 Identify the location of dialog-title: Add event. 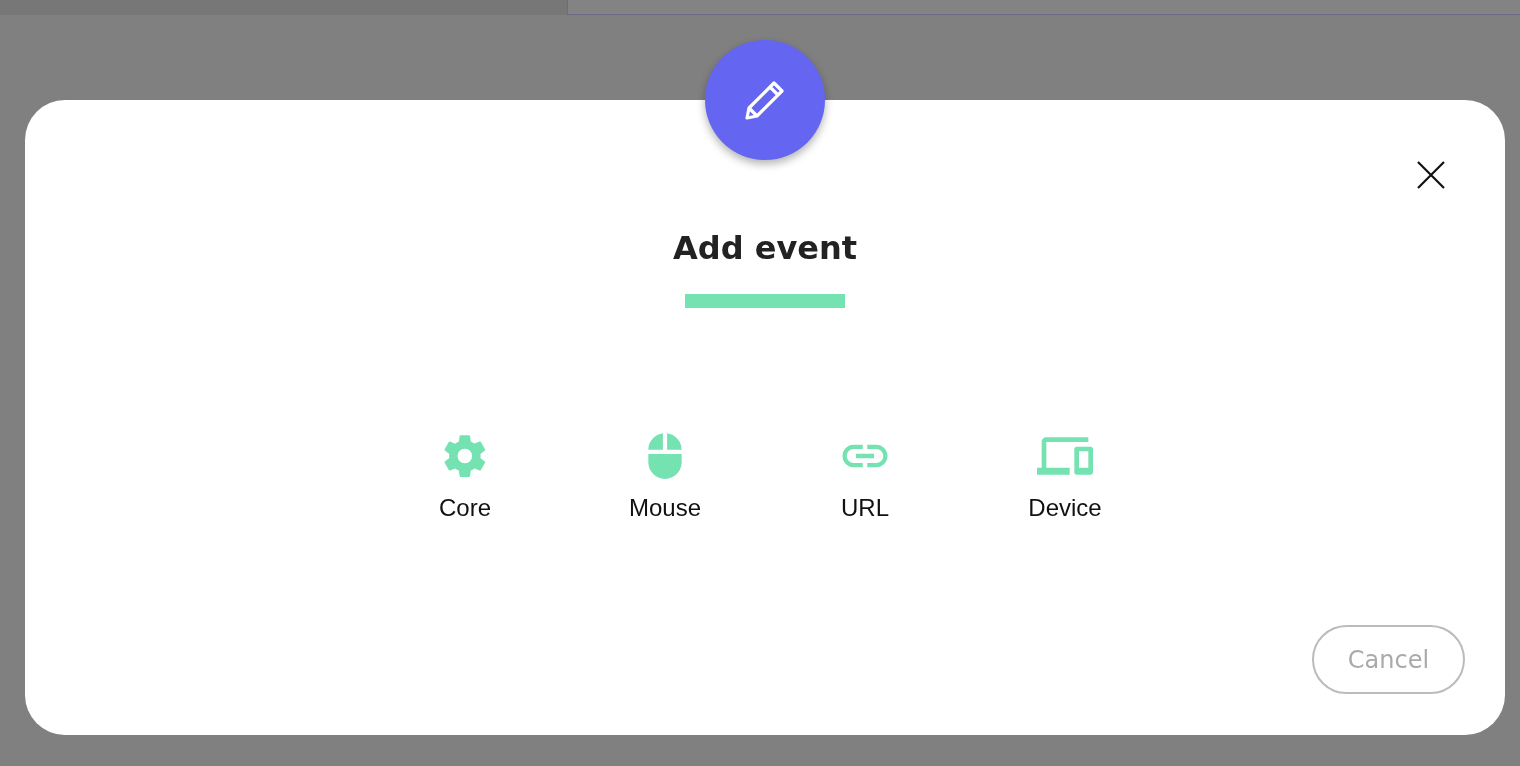
(765, 248).